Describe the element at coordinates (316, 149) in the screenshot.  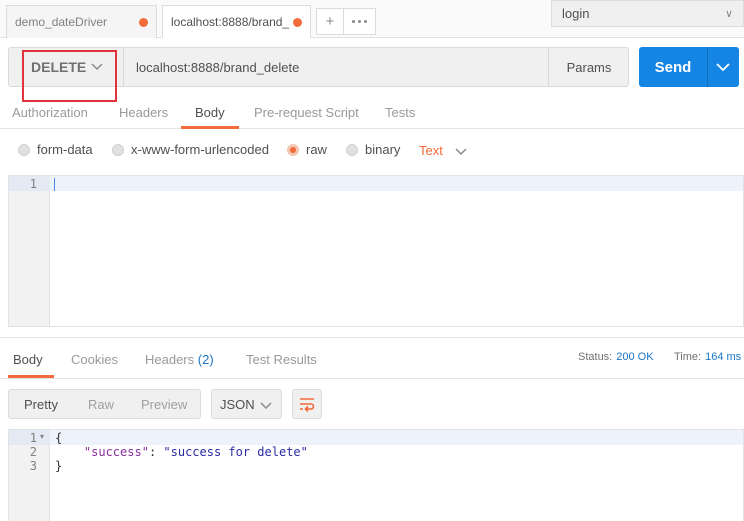
I see `radio-label: raw` at that location.